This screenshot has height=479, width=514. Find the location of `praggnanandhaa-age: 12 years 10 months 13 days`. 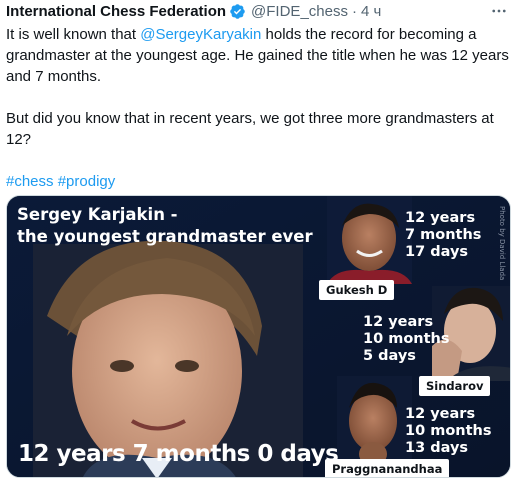

praggnanandhaa-age: 12 years 10 months 13 days is located at coordinates (448, 431).